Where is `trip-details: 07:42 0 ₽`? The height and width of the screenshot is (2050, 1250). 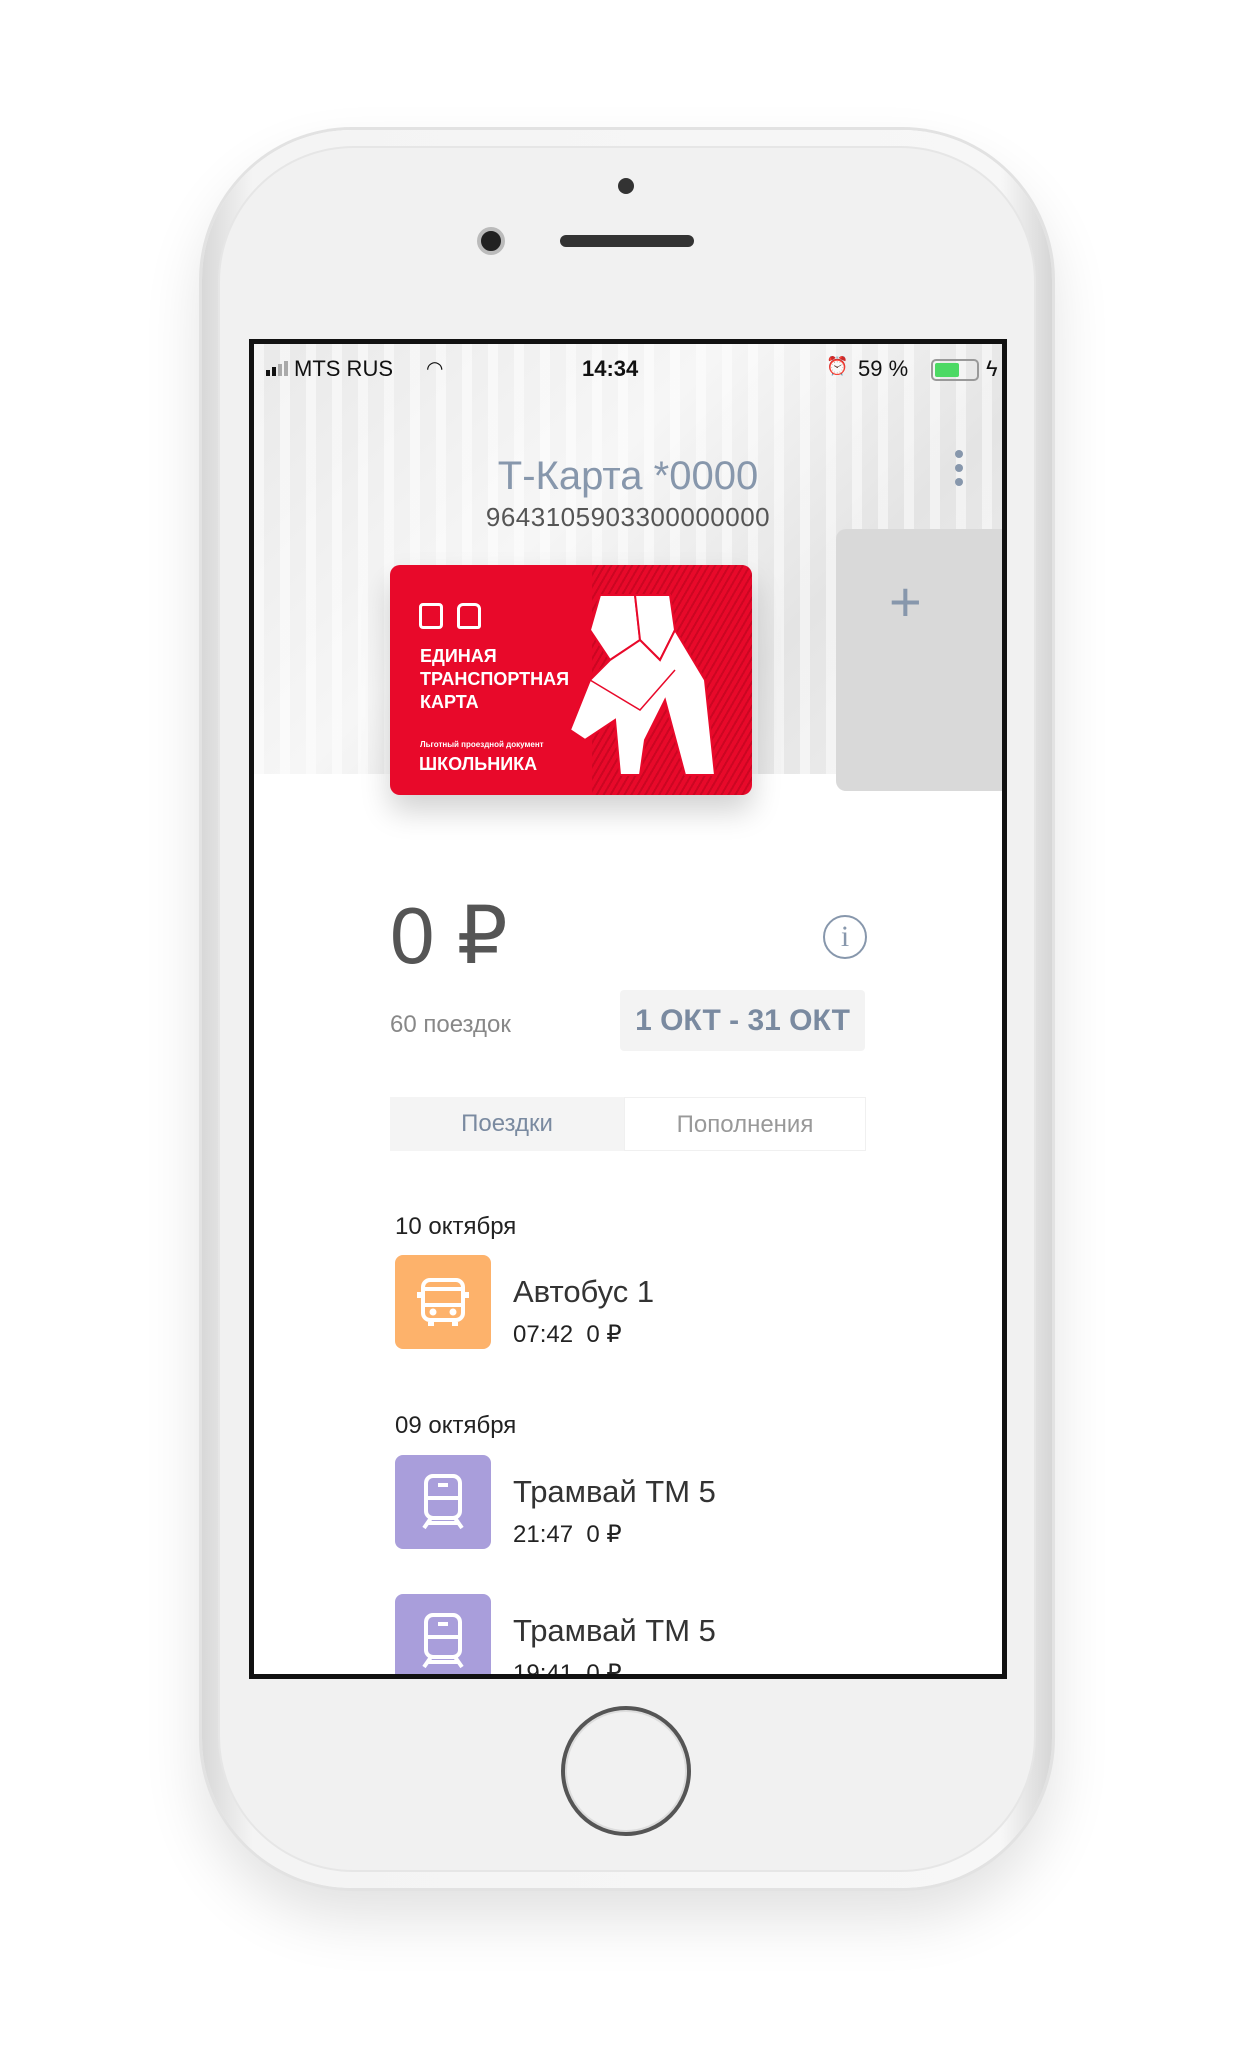 trip-details: 07:42 0 ₽ is located at coordinates (567, 1334).